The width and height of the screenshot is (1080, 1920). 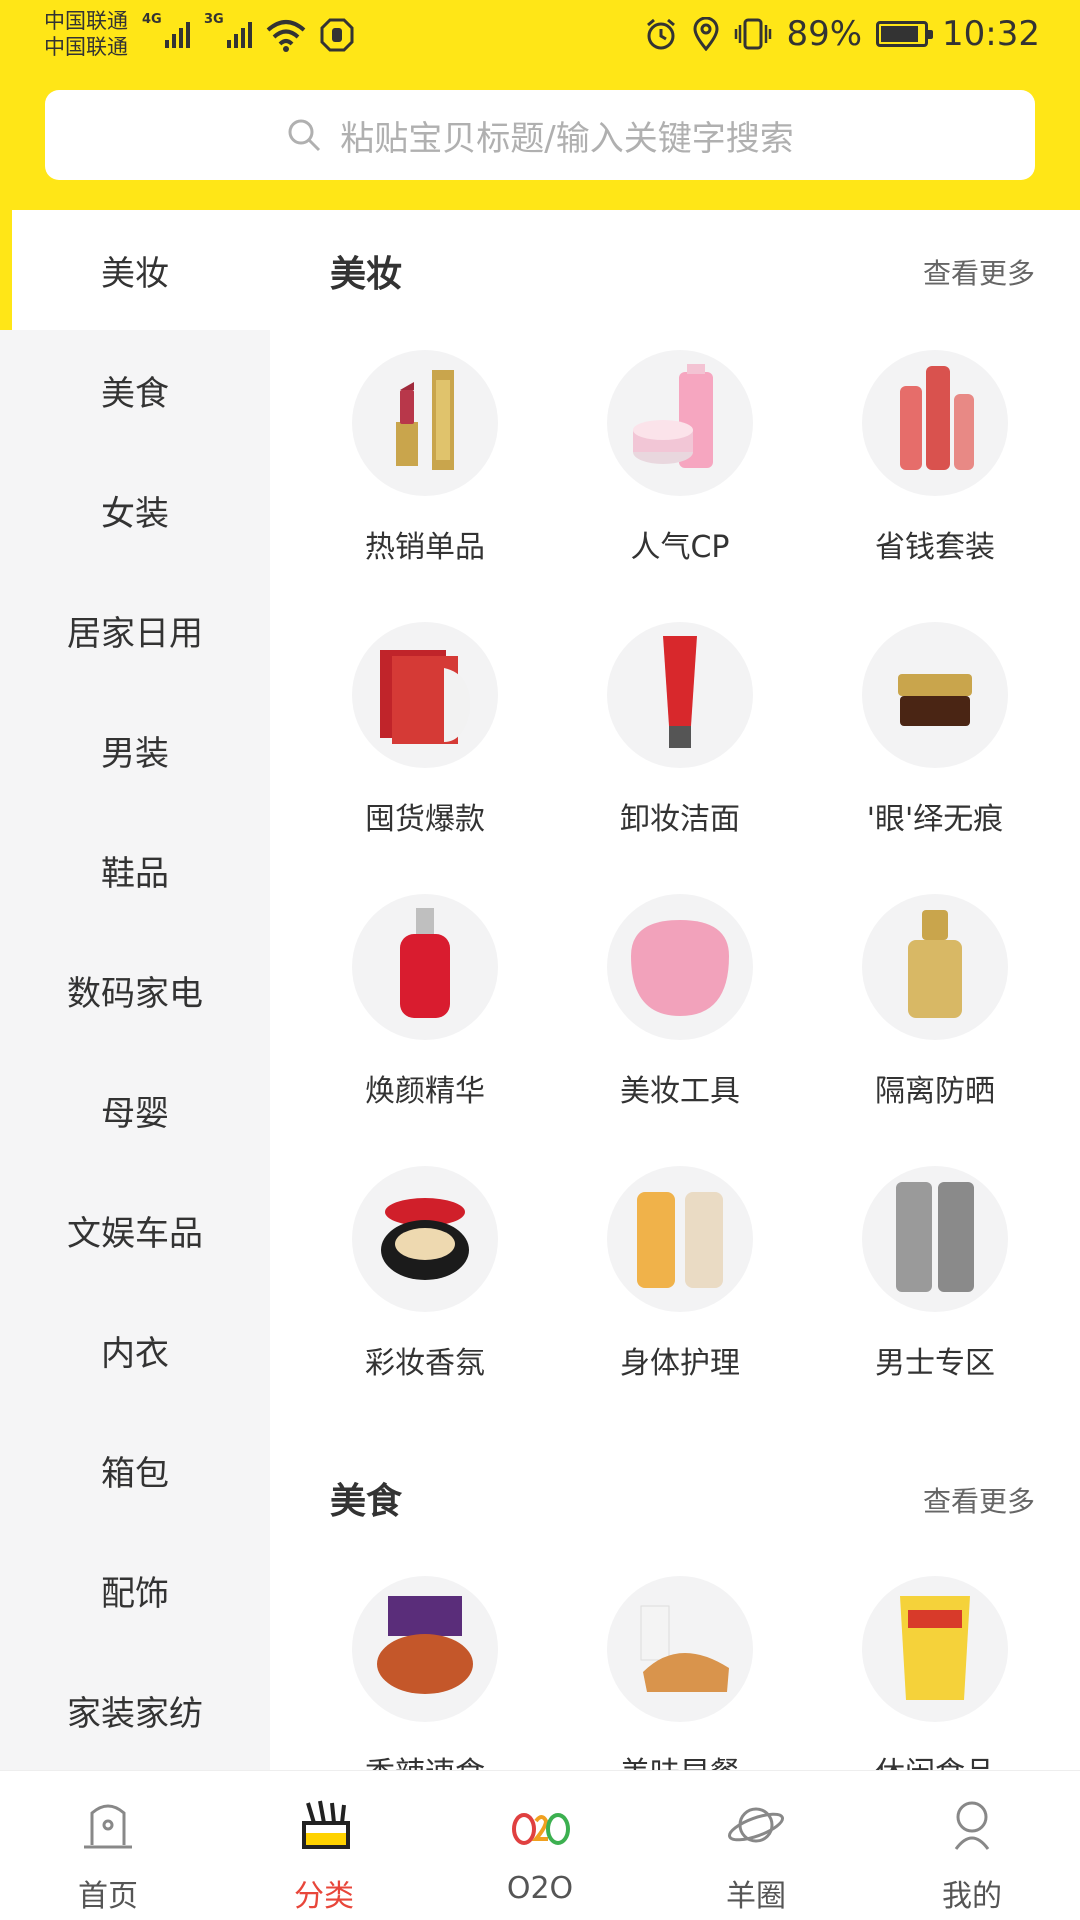 I want to click on category-label: 省钱套装, so click(x=935, y=547).